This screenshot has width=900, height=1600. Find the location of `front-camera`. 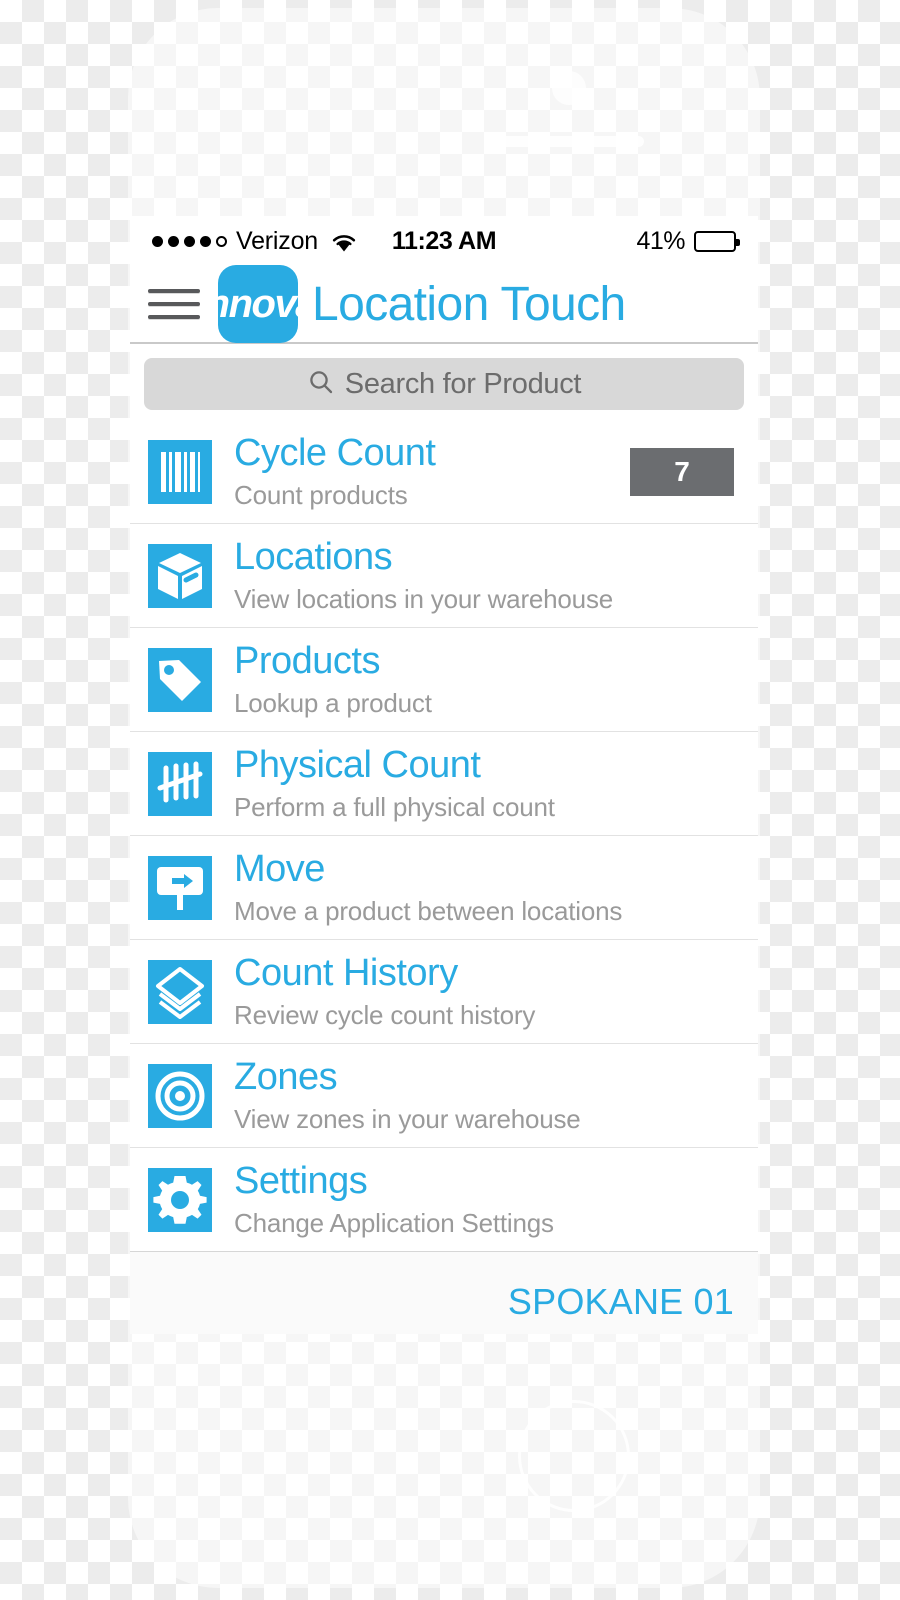

front-camera is located at coordinates (569, 88).